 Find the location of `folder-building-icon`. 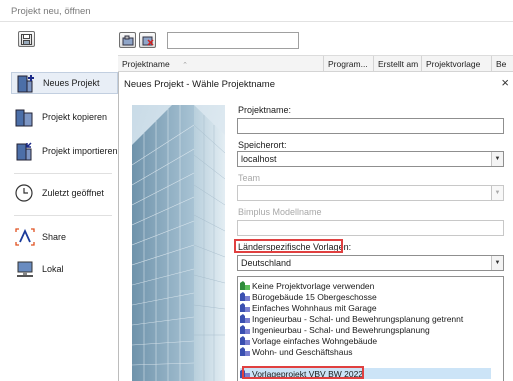

folder-building-icon is located at coordinates (127, 40).